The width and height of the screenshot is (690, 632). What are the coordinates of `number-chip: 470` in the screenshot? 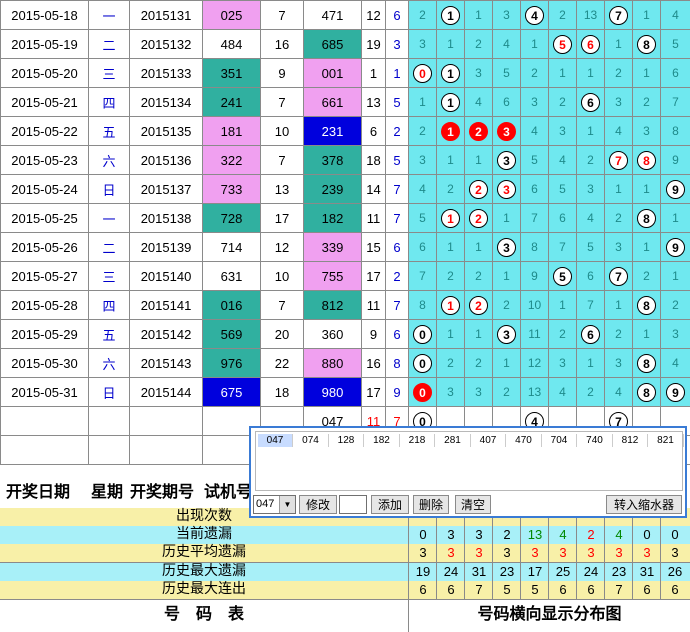 It's located at (524, 440).